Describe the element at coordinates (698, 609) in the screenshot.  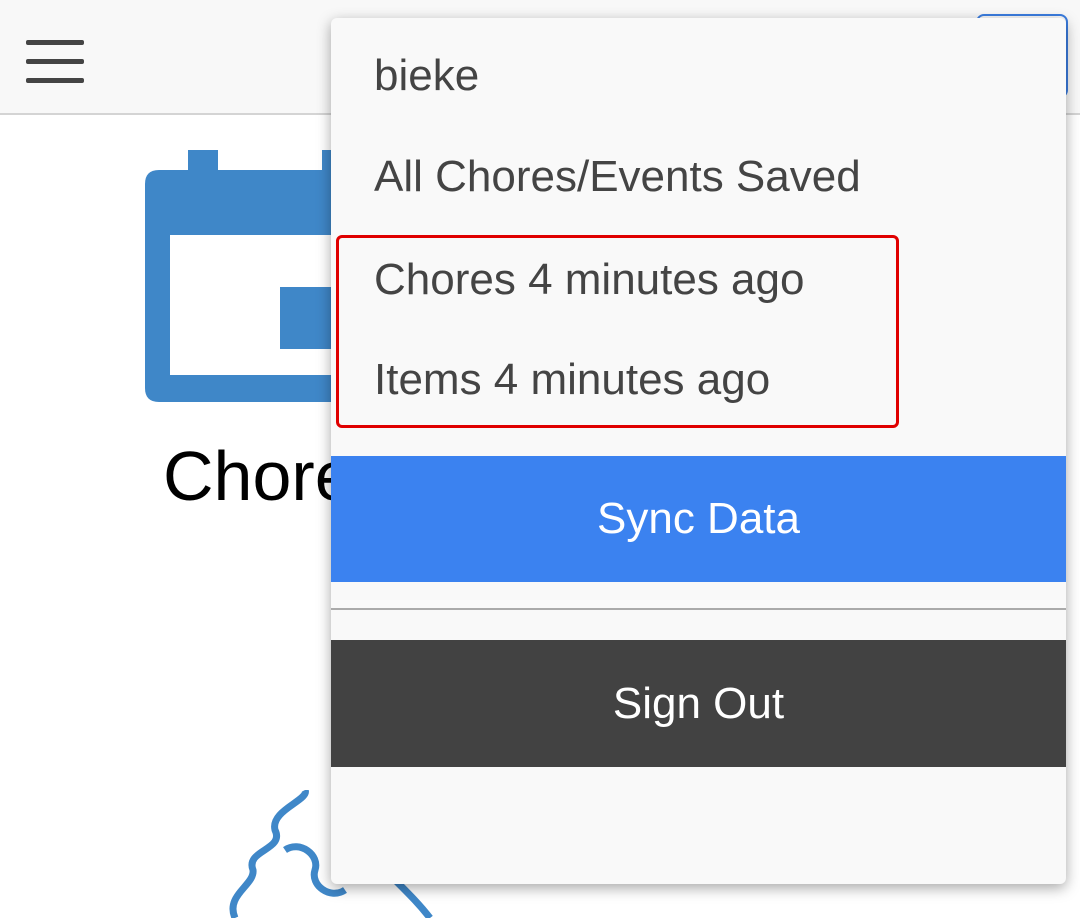
I see `menu-divider` at that location.